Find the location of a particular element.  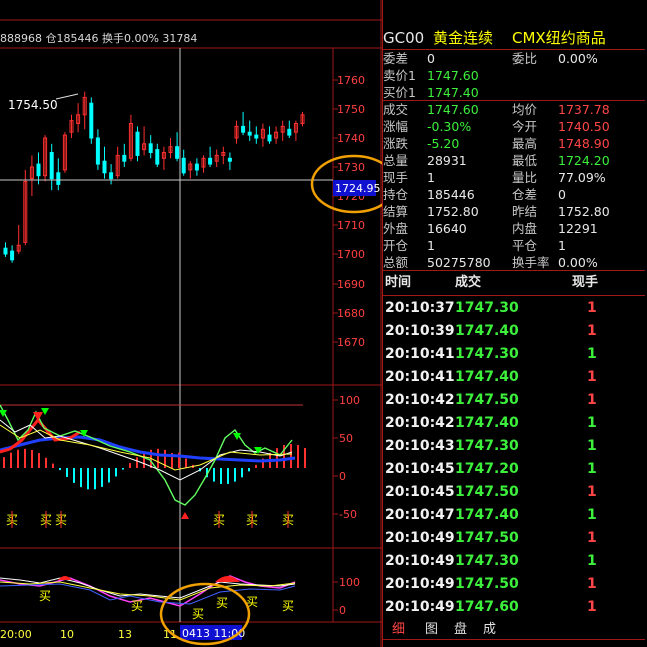

tick-time: 20:10:42 is located at coordinates (420, 423).